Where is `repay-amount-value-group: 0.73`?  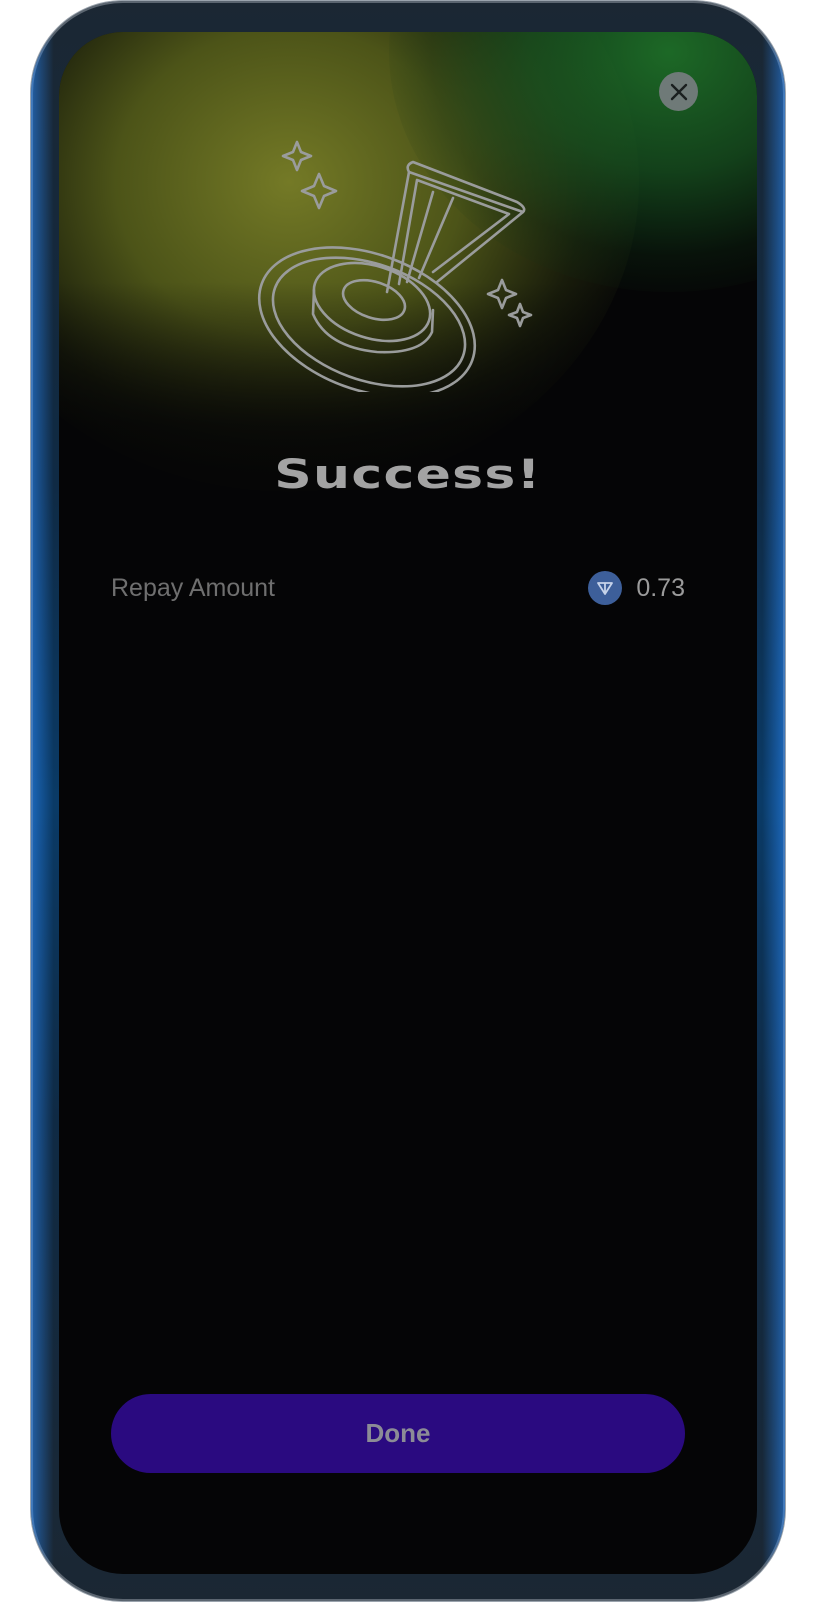
repay-amount-value-group: 0.73 is located at coordinates (636, 588).